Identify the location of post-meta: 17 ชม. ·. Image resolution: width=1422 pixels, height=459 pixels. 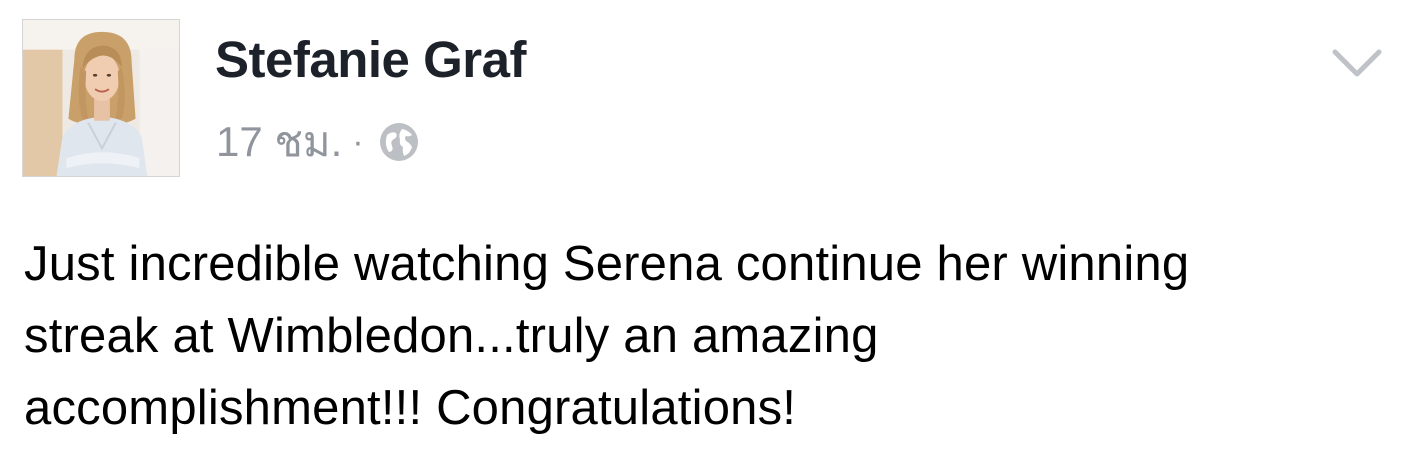
(318, 142).